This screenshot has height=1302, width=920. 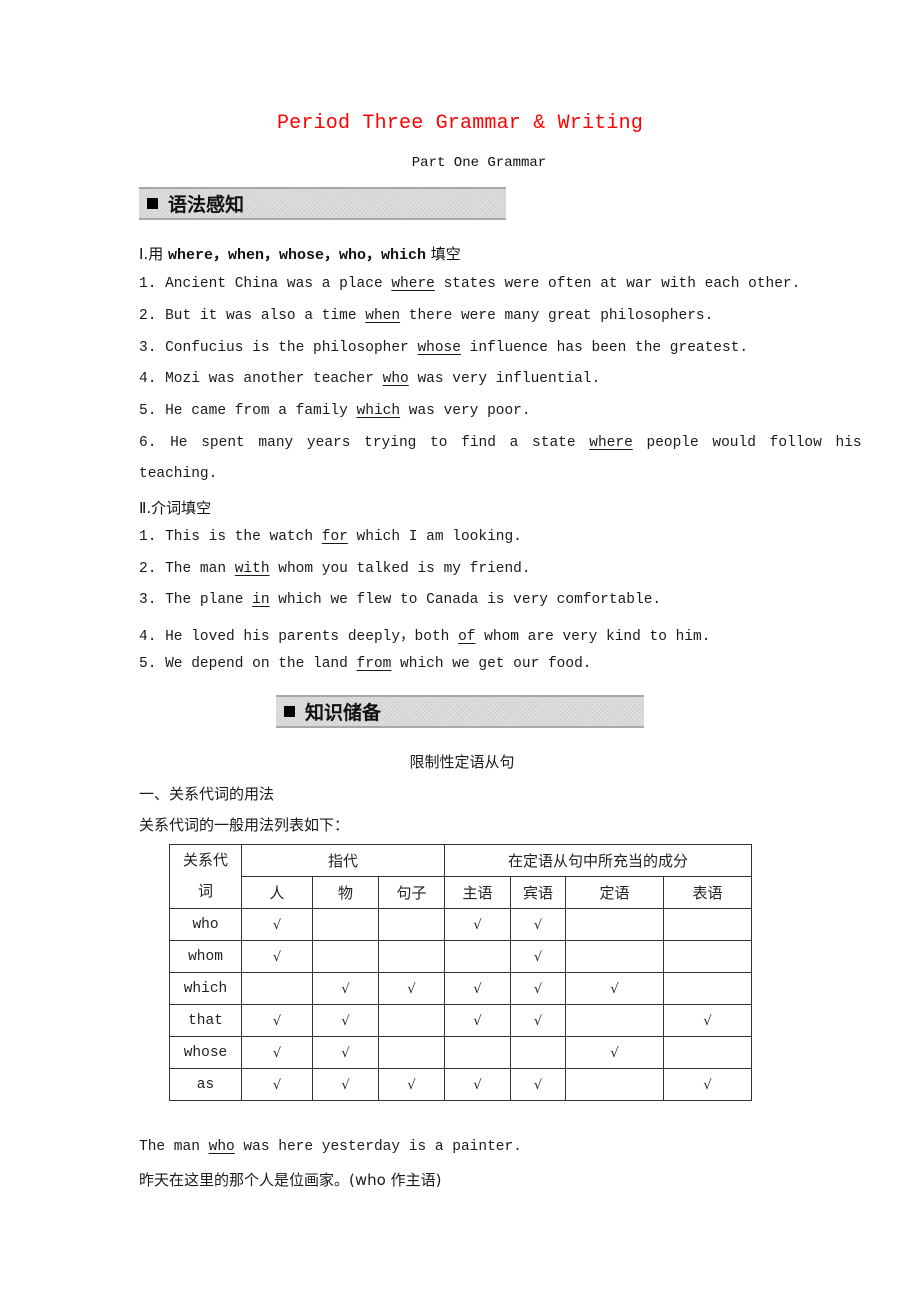 I want to click on item-text: people would follow his, so click(x=747, y=443).